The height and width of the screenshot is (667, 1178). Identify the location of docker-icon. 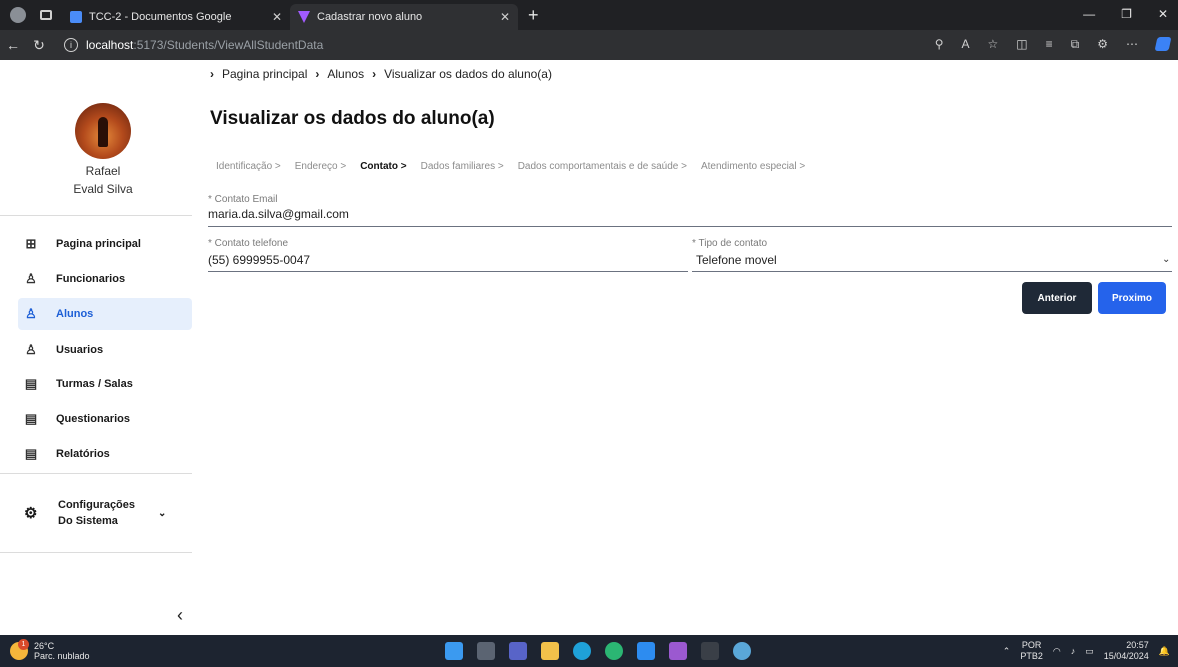
(646, 651).